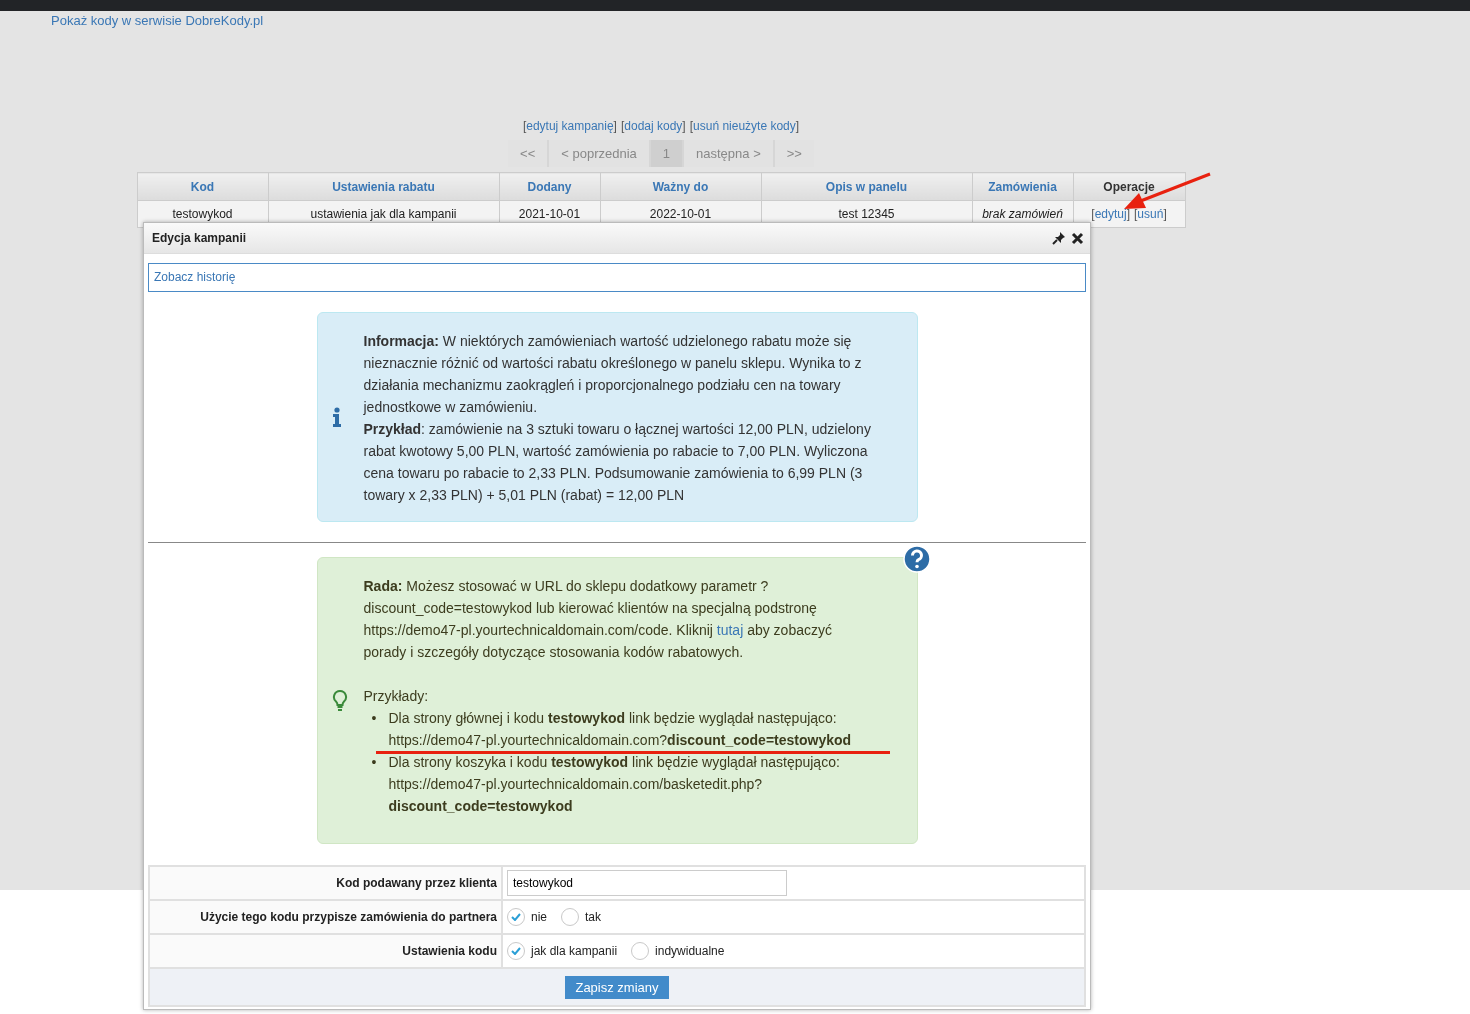 Image resolution: width=1470 pixels, height=1014 pixels. I want to click on example-text: Dla strony głównej i kodu testowykod link będzie wyglądał następująco:, so click(612, 718).